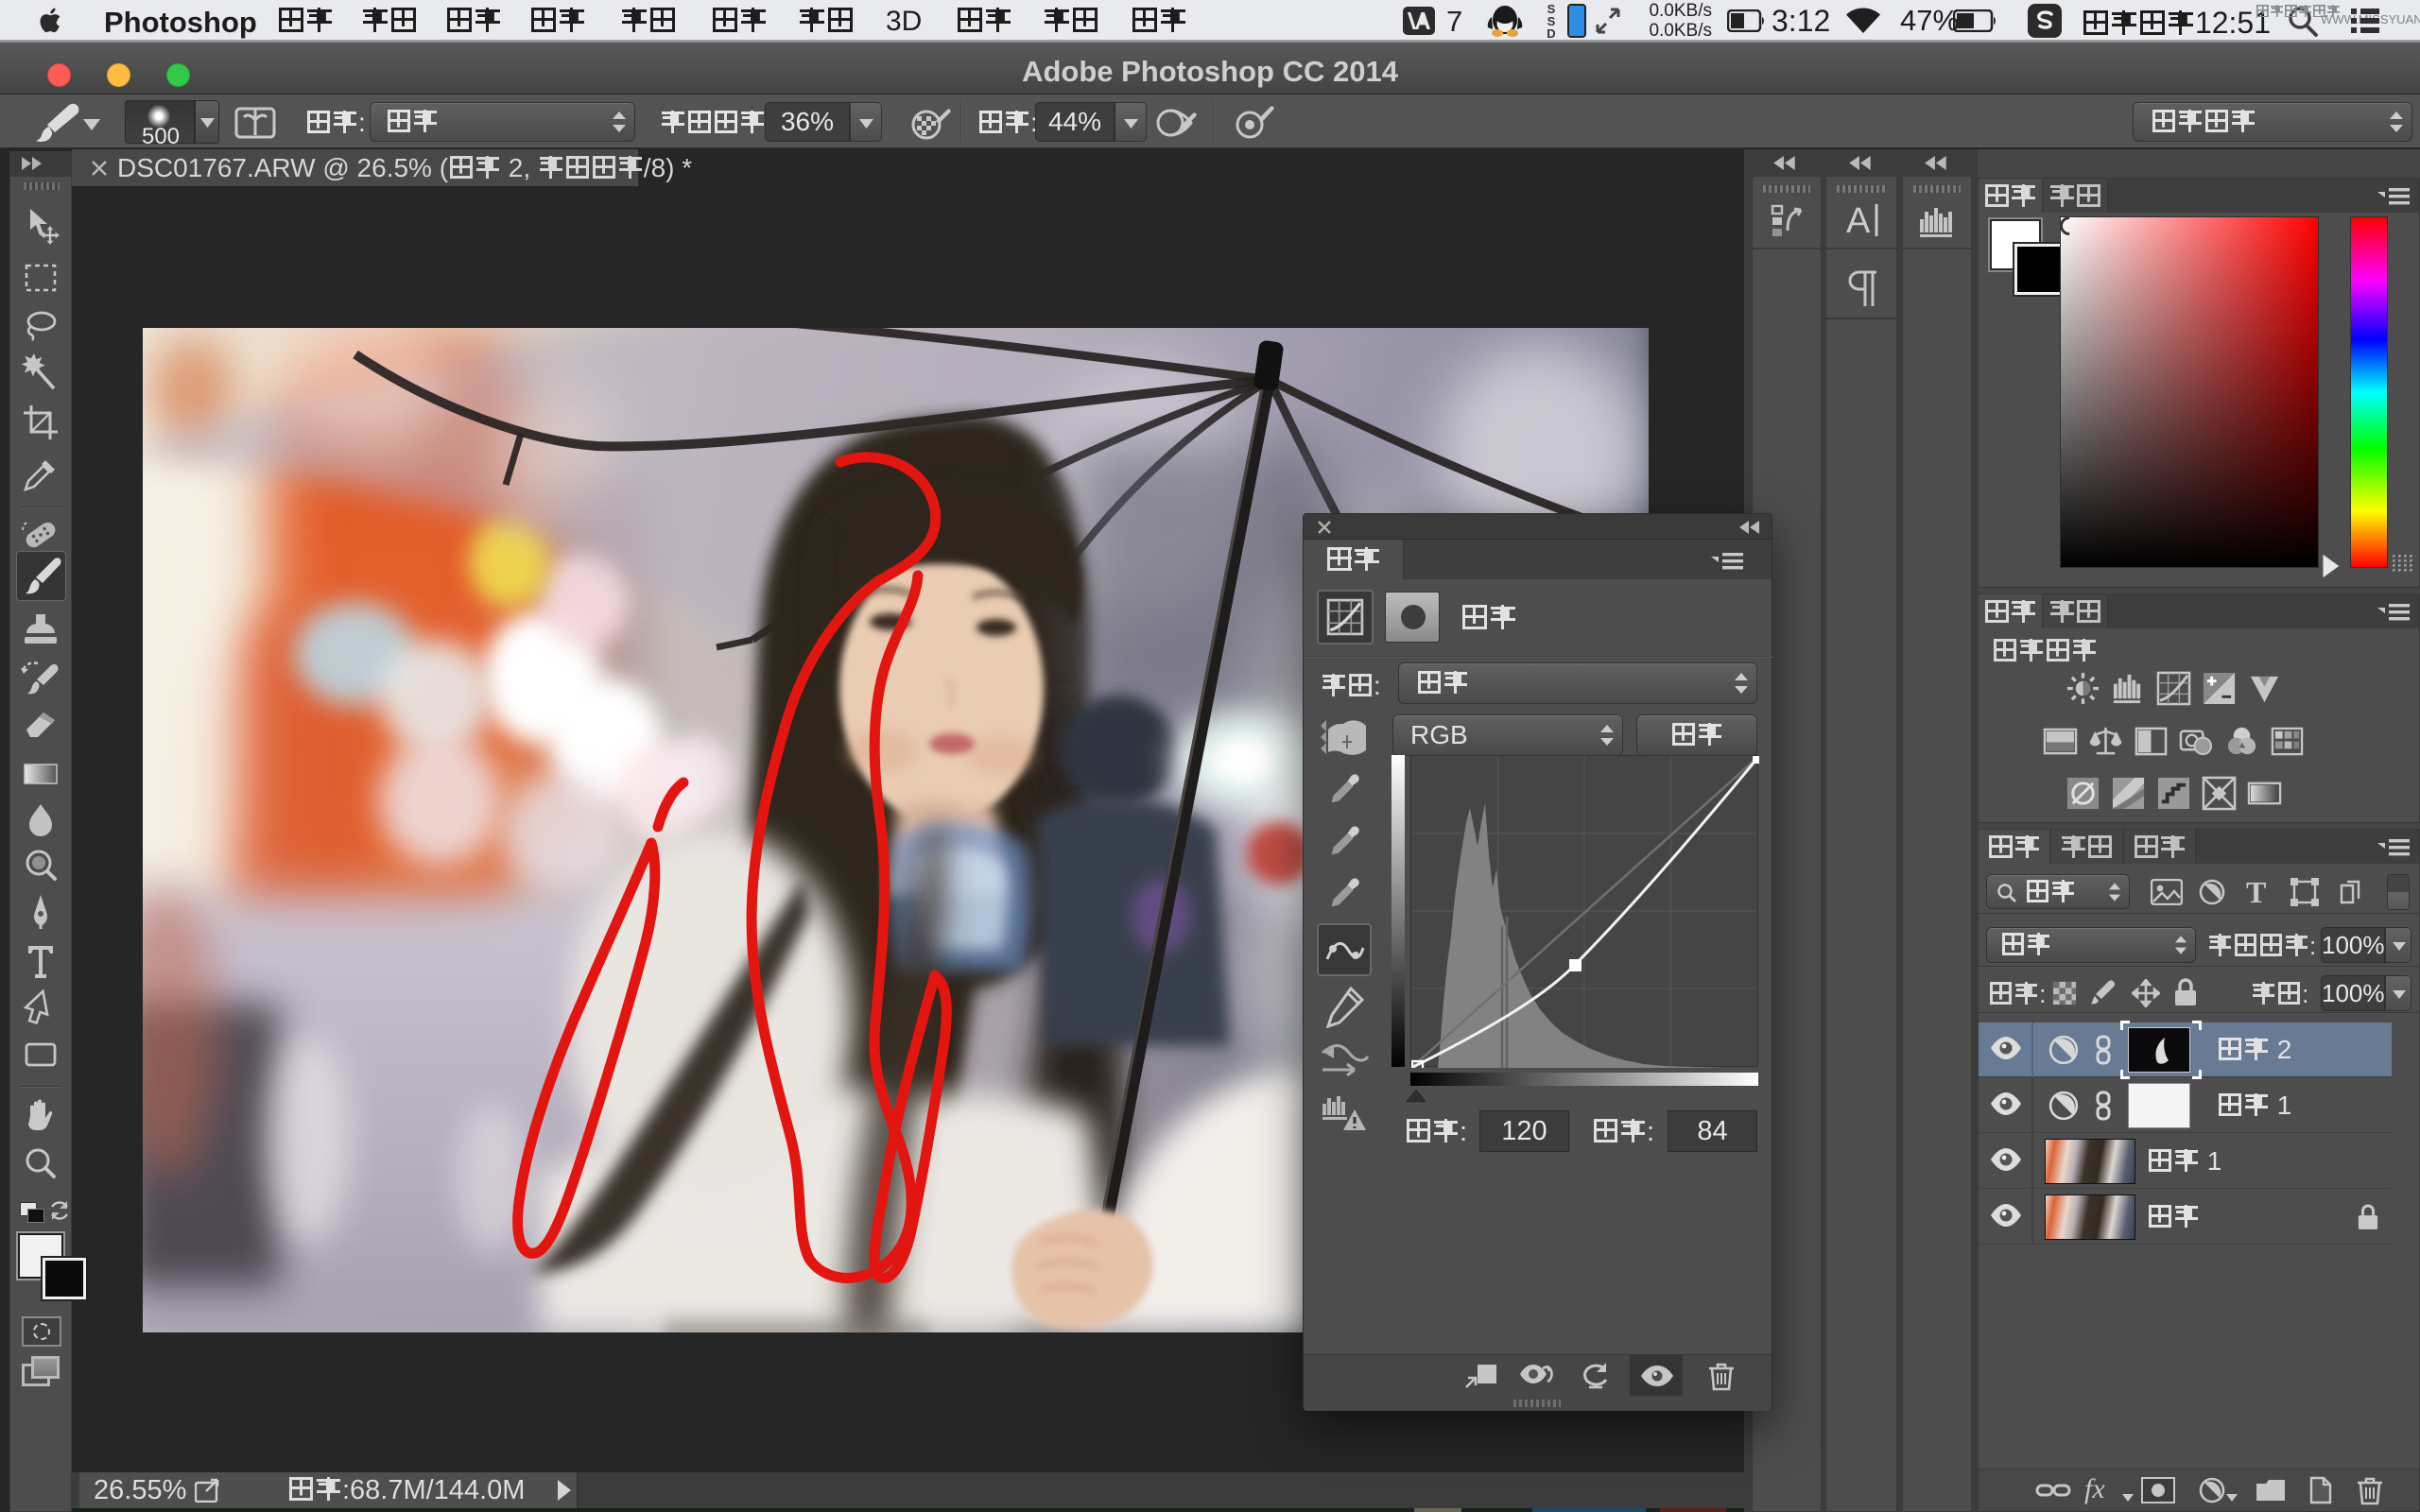 The image size is (2420, 1512). I want to click on svg-text: A, so click(1858, 221).